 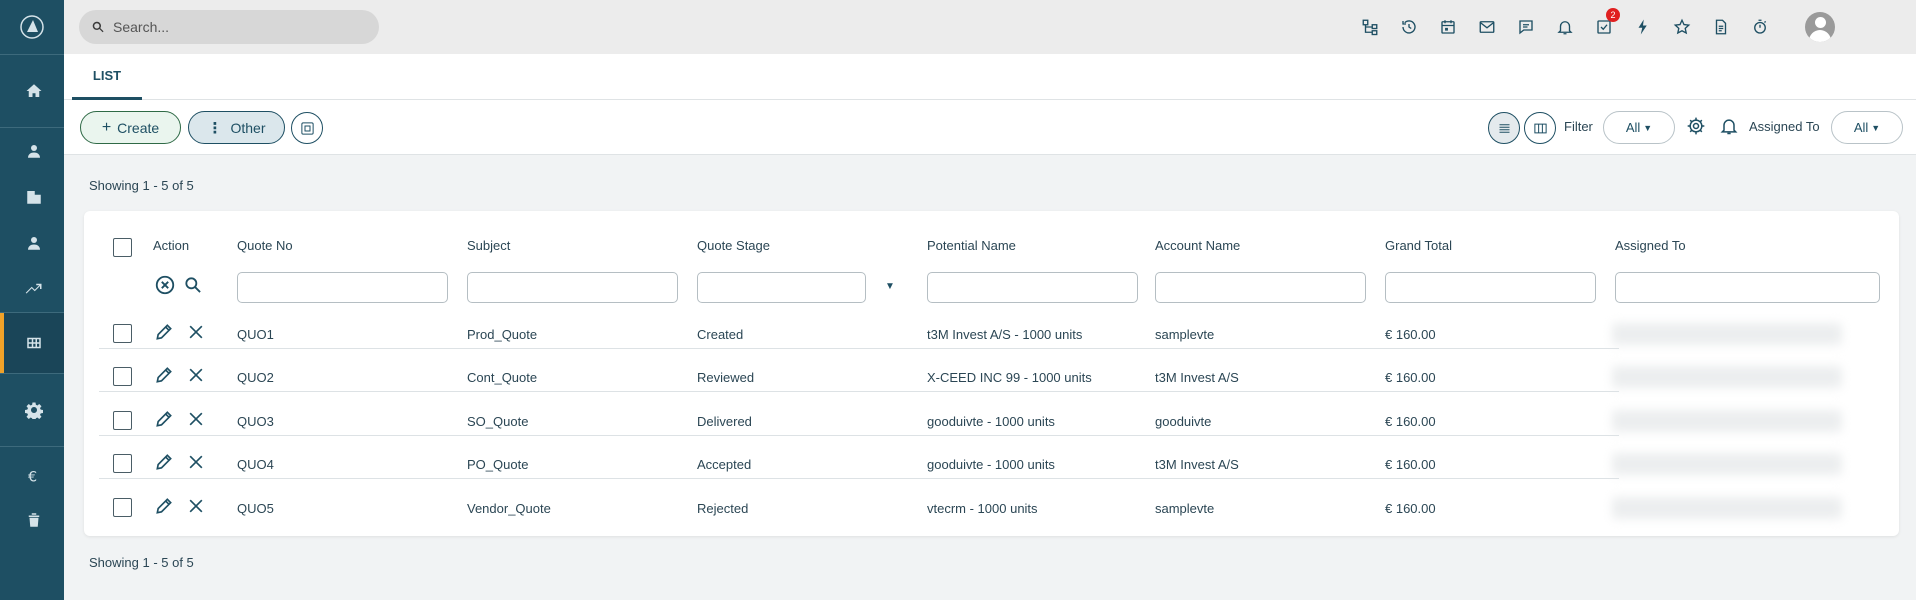 What do you see at coordinates (32, 520) in the screenshot?
I see `sidebar-item-recycle-bin` at bounding box center [32, 520].